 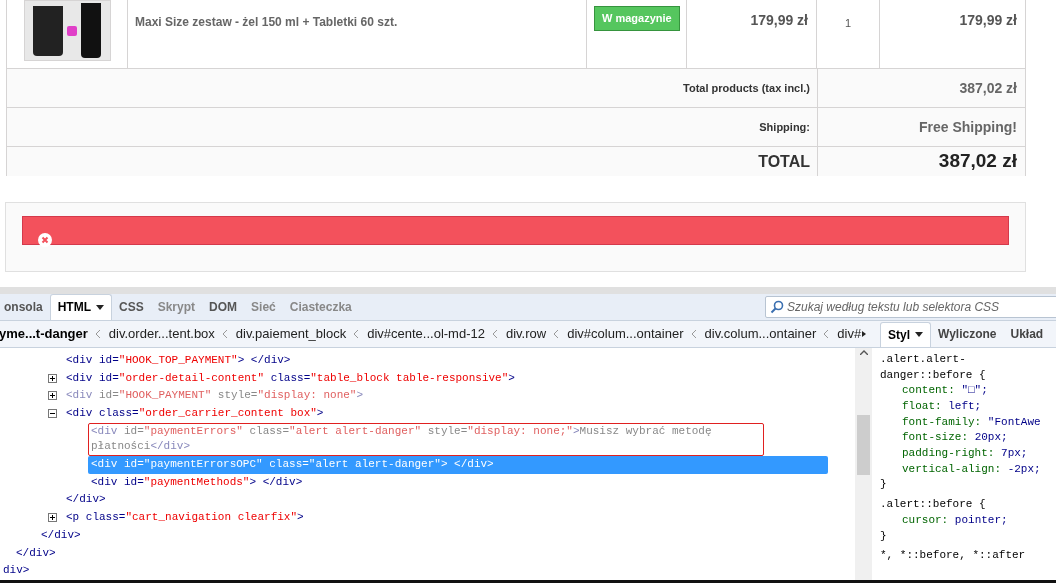 I want to click on unit-price: 179,99 zł, so click(x=779, y=20).